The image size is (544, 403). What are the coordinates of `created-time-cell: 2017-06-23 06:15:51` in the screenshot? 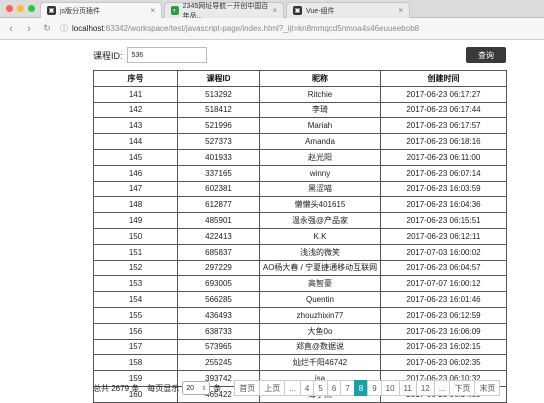 It's located at (443, 220).